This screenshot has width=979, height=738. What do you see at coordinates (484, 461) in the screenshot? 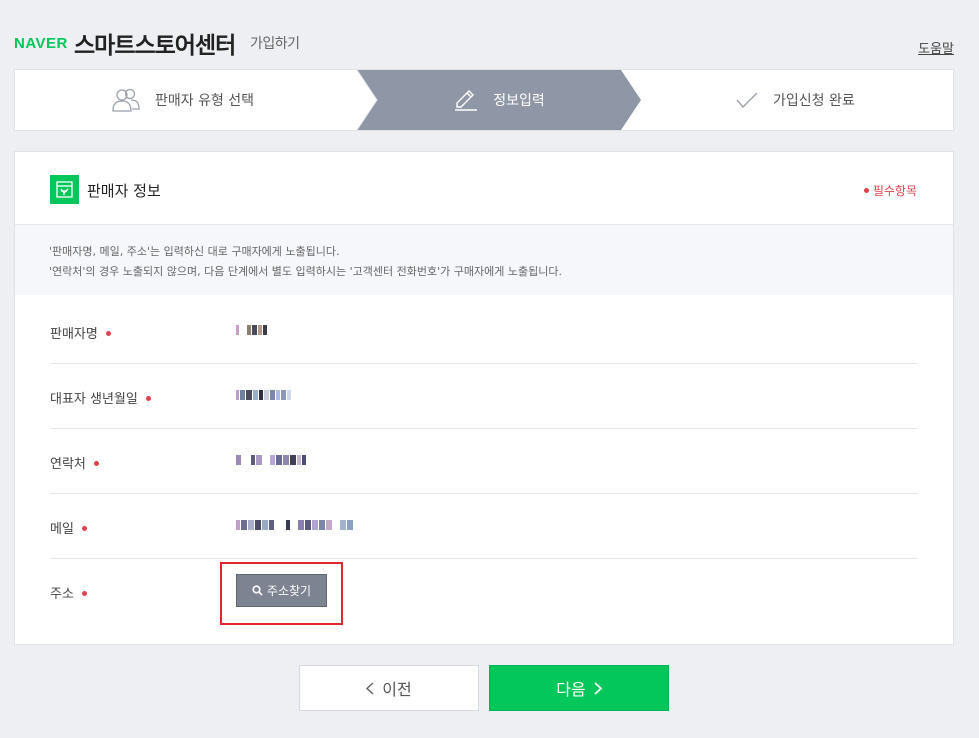
I see `field-row-phone: 연락처` at bounding box center [484, 461].